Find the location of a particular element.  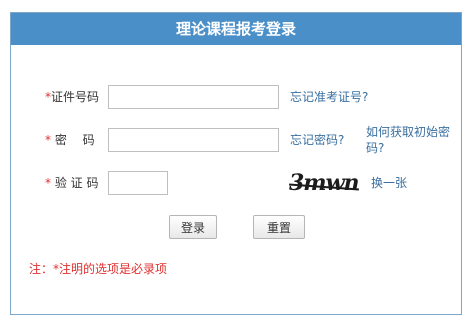

login-button: 登录 is located at coordinates (193, 227).